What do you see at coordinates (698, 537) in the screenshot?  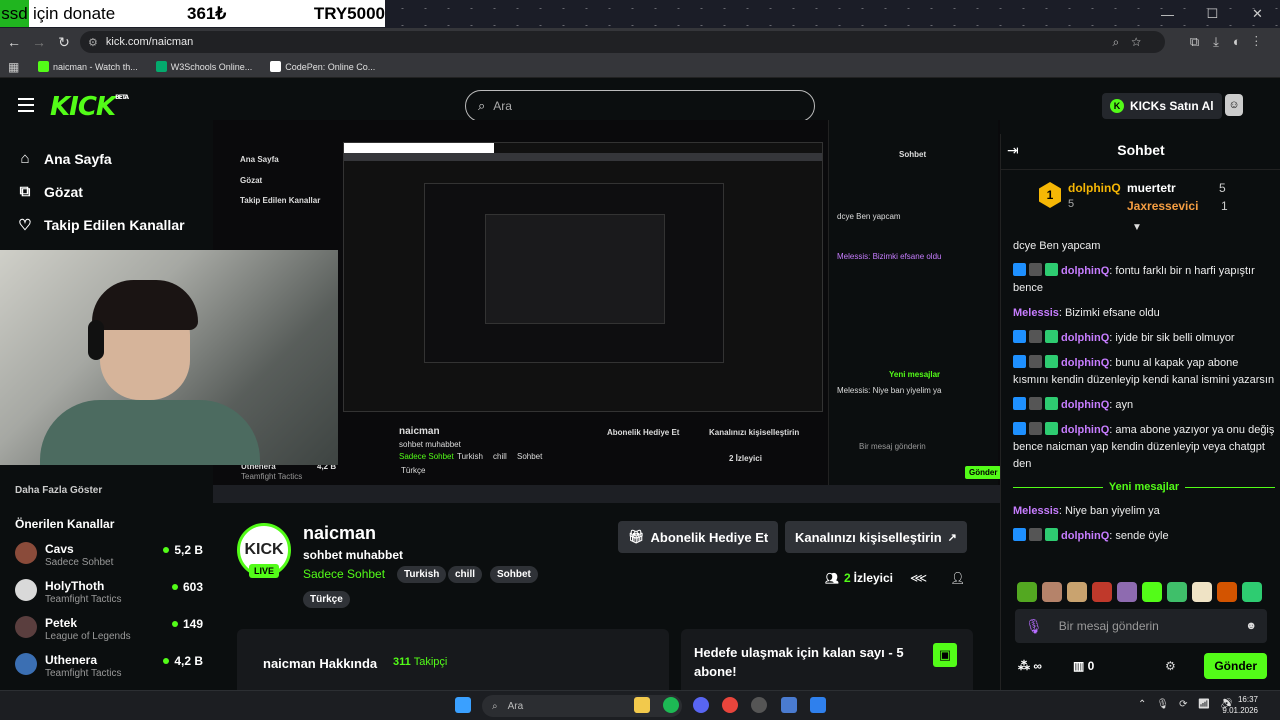 I see `gift-subscription-button: 🎁︎ Abonelik Hediye Et` at bounding box center [698, 537].